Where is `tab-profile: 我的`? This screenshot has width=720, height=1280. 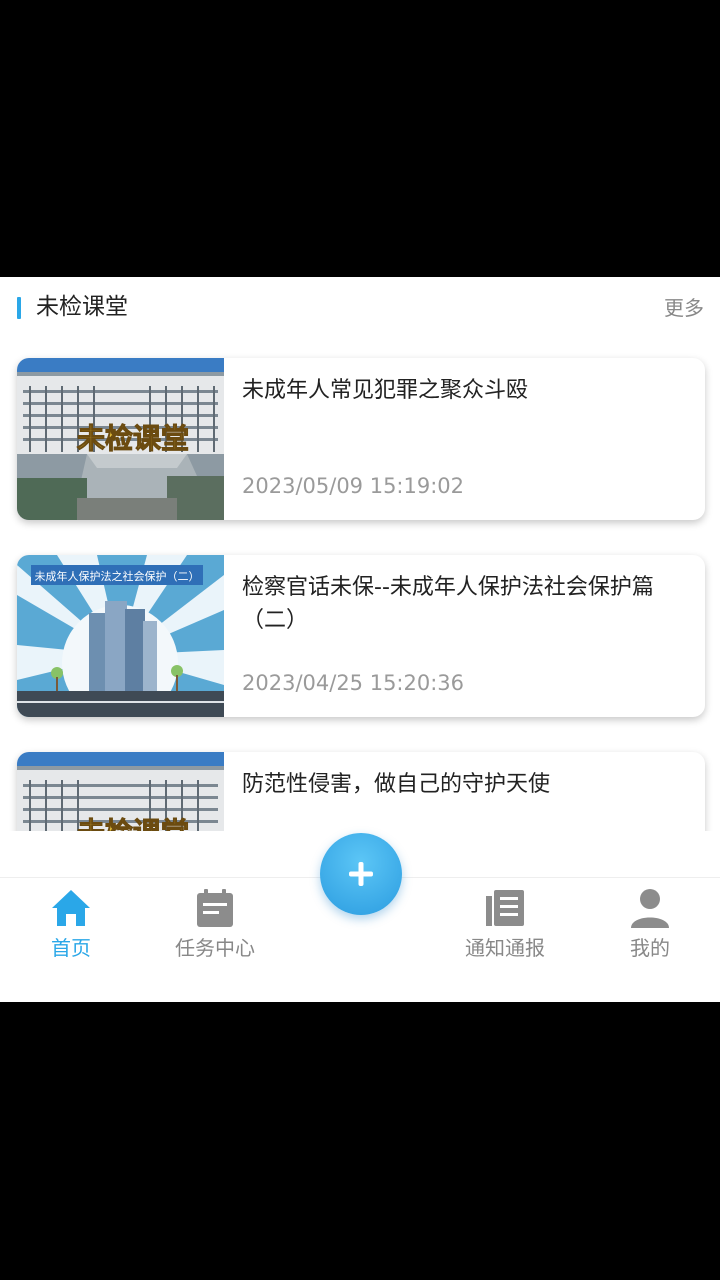
tab-profile: 我的 is located at coordinates (650, 928).